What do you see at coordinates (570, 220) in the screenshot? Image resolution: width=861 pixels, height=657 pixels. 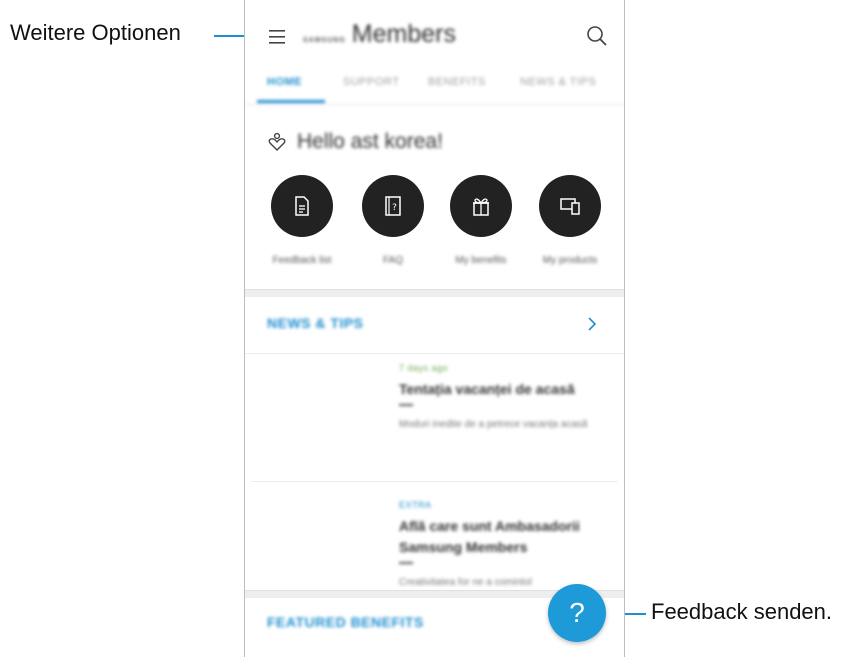 I see `quick-action-my-products: My products` at bounding box center [570, 220].